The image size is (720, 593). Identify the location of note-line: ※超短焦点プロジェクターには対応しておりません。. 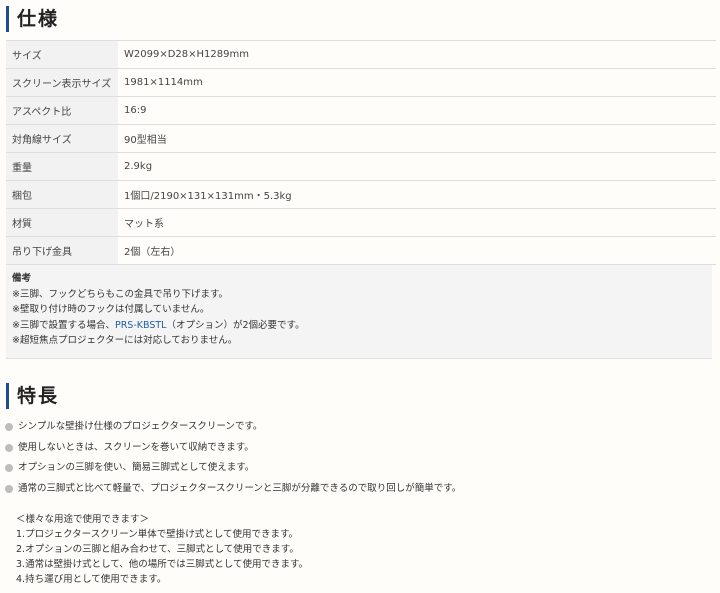
(125, 340).